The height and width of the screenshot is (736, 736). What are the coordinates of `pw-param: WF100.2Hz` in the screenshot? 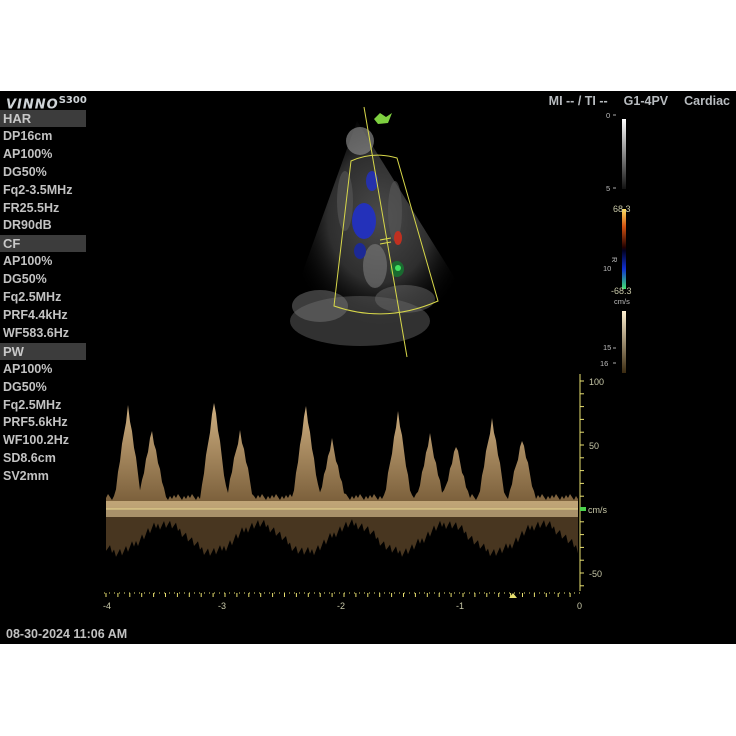 It's located at (36, 440).